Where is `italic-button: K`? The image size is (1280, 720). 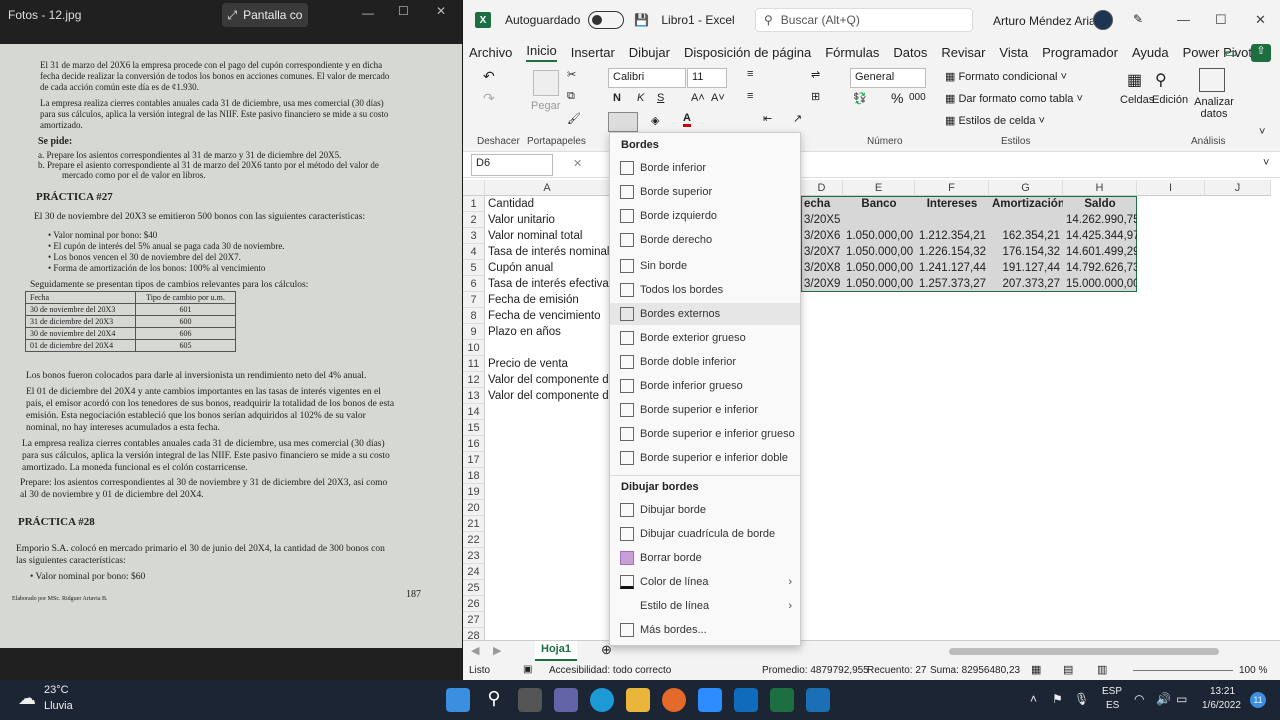
italic-button: K is located at coordinates (640, 98).